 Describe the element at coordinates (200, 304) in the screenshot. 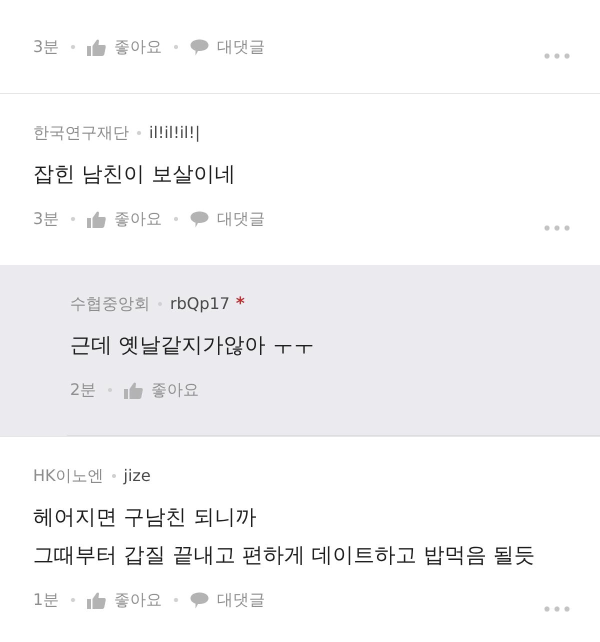

I see `author-nickname: rbQp17` at that location.